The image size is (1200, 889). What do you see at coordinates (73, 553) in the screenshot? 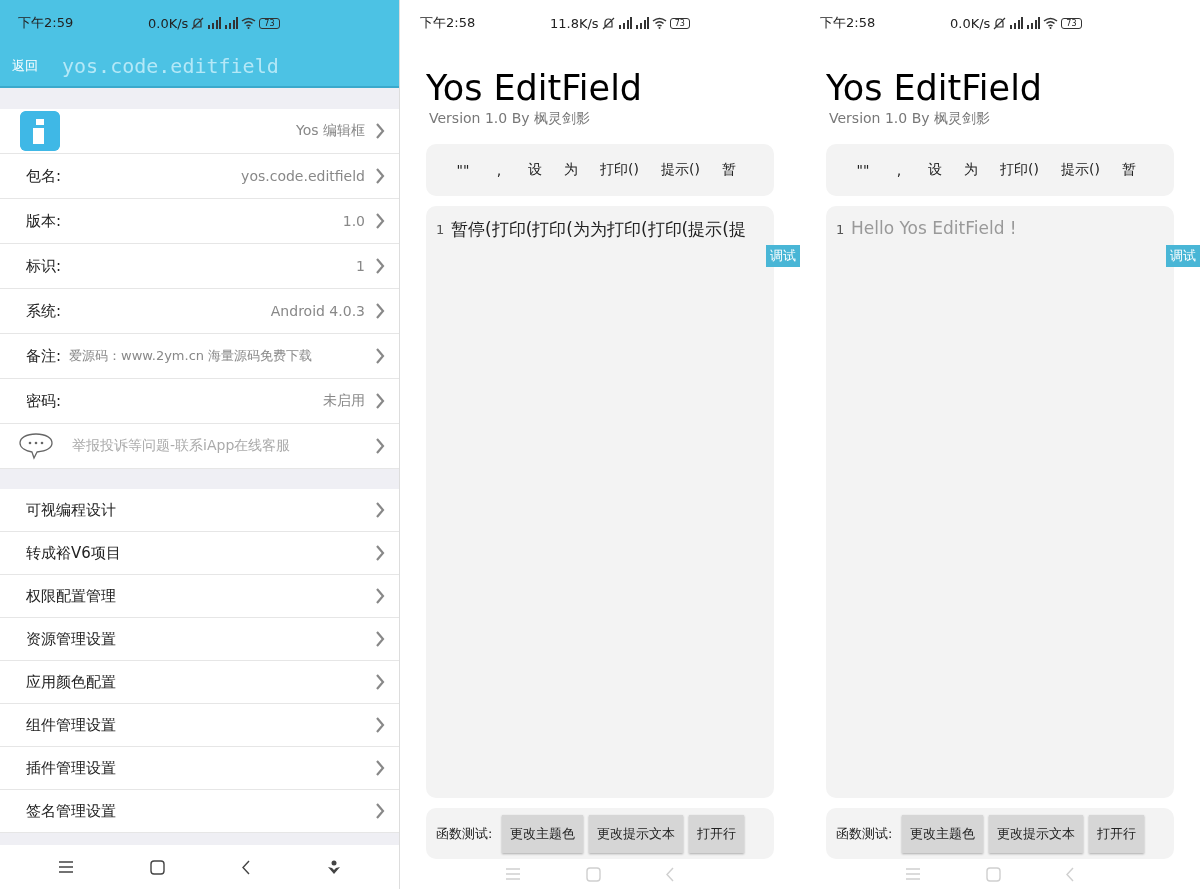
I see `menu-label: 转成裕V6项目` at bounding box center [73, 553].